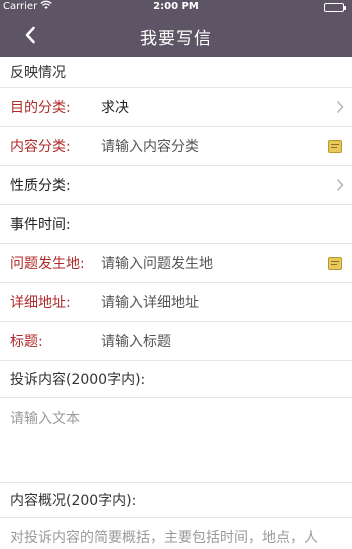 Image resolution: width=352 pixels, height=549 pixels. Describe the element at coordinates (40, 302) in the screenshot. I see `detailed-address-label: 详细地址:` at that location.